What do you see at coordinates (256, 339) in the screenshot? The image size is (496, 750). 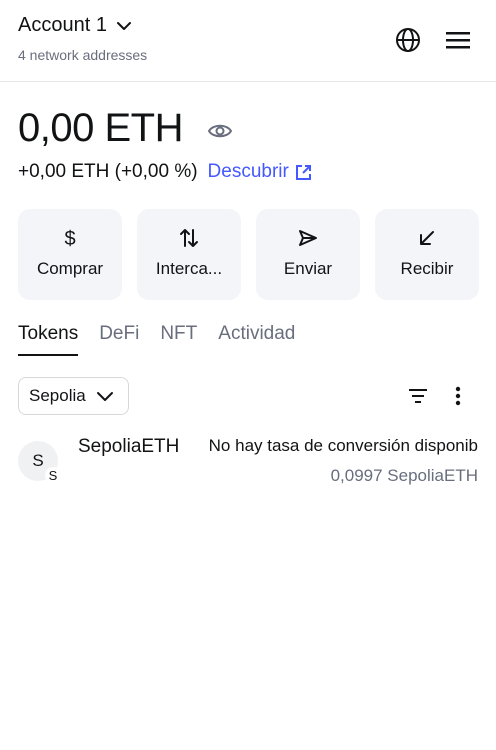 I see `tab-activity: Actividad` at bounding box center [256, 339].